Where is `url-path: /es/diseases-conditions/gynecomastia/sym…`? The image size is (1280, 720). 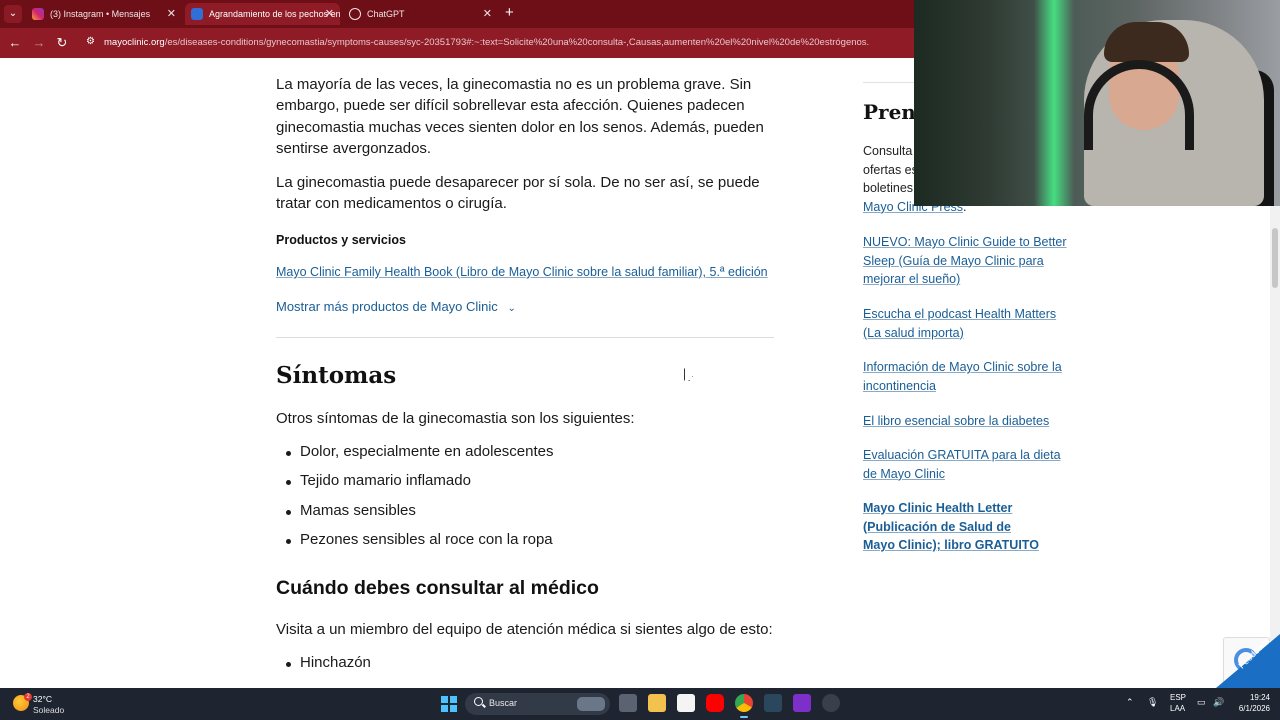 url-path: /es/diseases-conditions/gynecomastia/sym… is located at coordinates (517, 42).